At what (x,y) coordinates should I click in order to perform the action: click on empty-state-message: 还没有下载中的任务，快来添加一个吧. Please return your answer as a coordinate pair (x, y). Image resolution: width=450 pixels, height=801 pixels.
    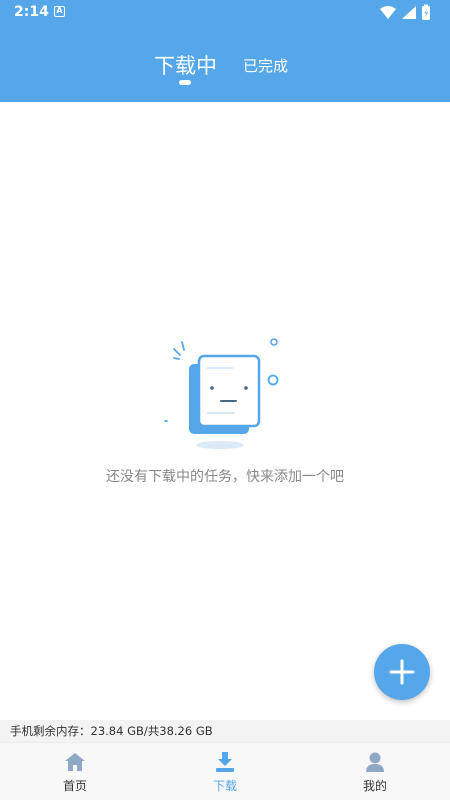
    Looking at the image, I should click on (225, 477).